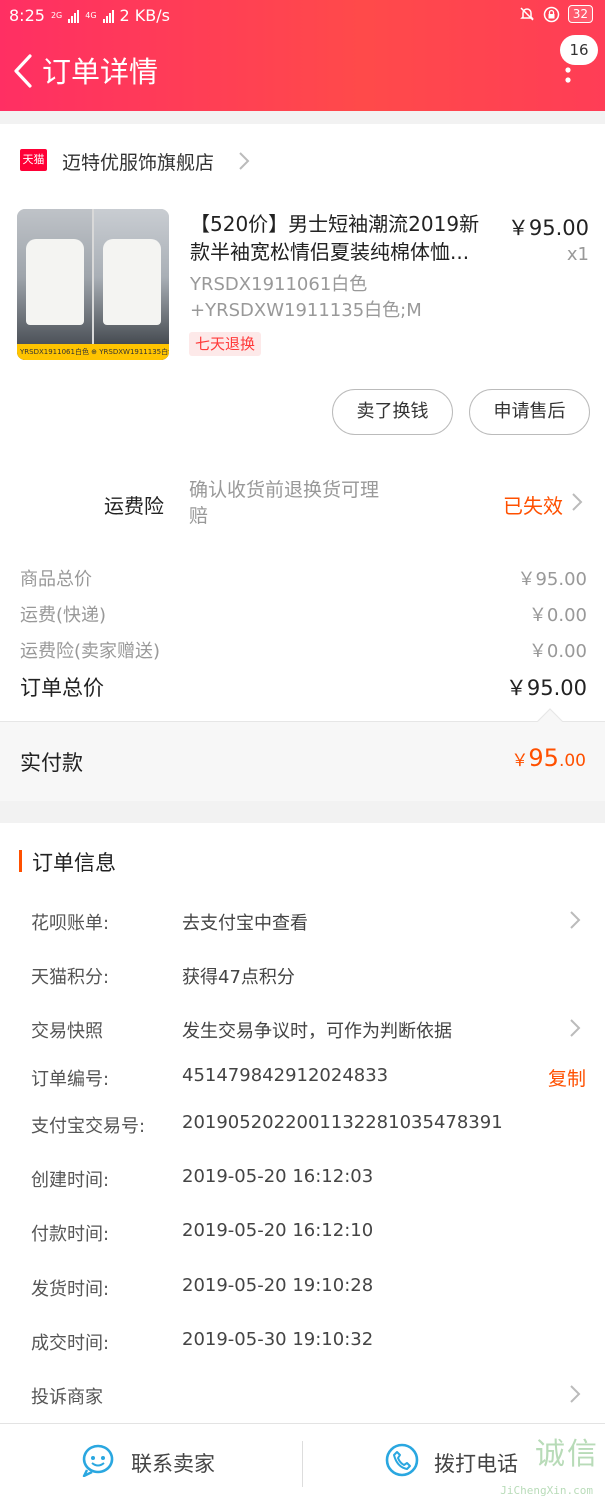 The width and height of the screenshot is (605, 1500). What do you see at coordinates (402, 1460) in the screenshot?
I see `phone-icon` at bounding box center [402, 1460].